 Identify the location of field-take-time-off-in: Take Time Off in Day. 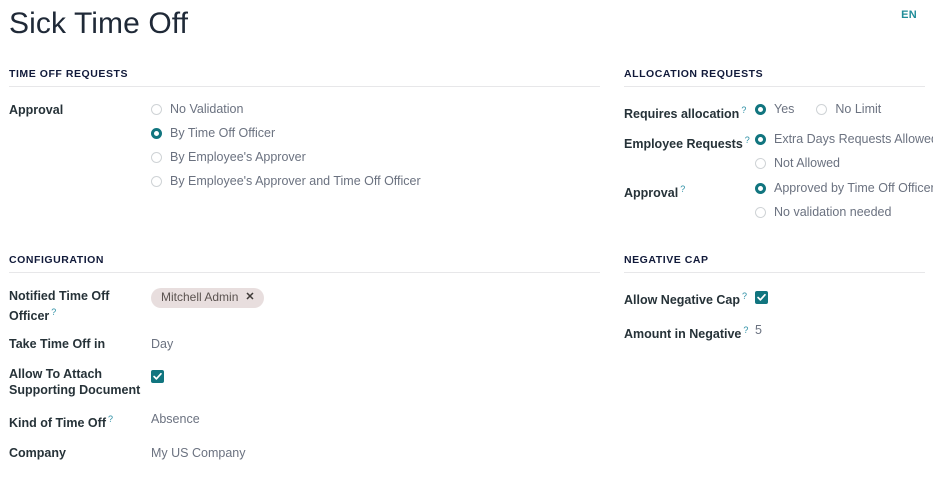
(304, 343).